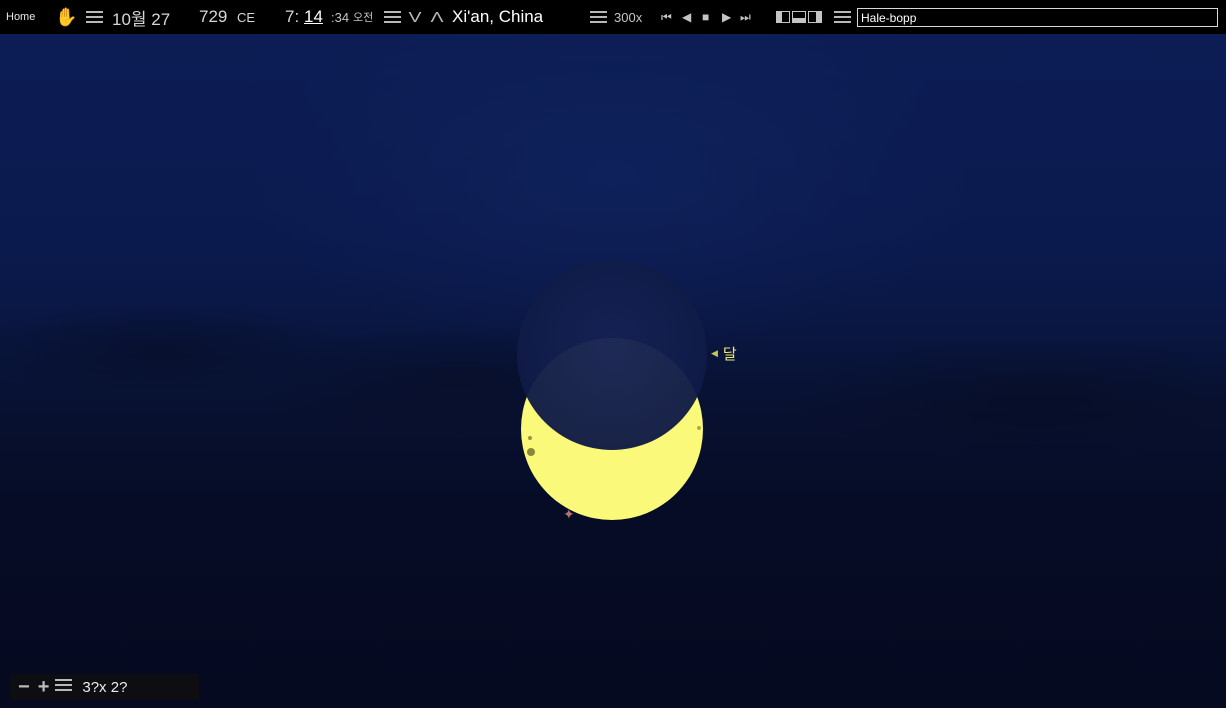 This screenshot has height=708, width=1226. Describe the element at coordinates (705, 17) in the screenshot. I see `stop-icon: ■` at that location.